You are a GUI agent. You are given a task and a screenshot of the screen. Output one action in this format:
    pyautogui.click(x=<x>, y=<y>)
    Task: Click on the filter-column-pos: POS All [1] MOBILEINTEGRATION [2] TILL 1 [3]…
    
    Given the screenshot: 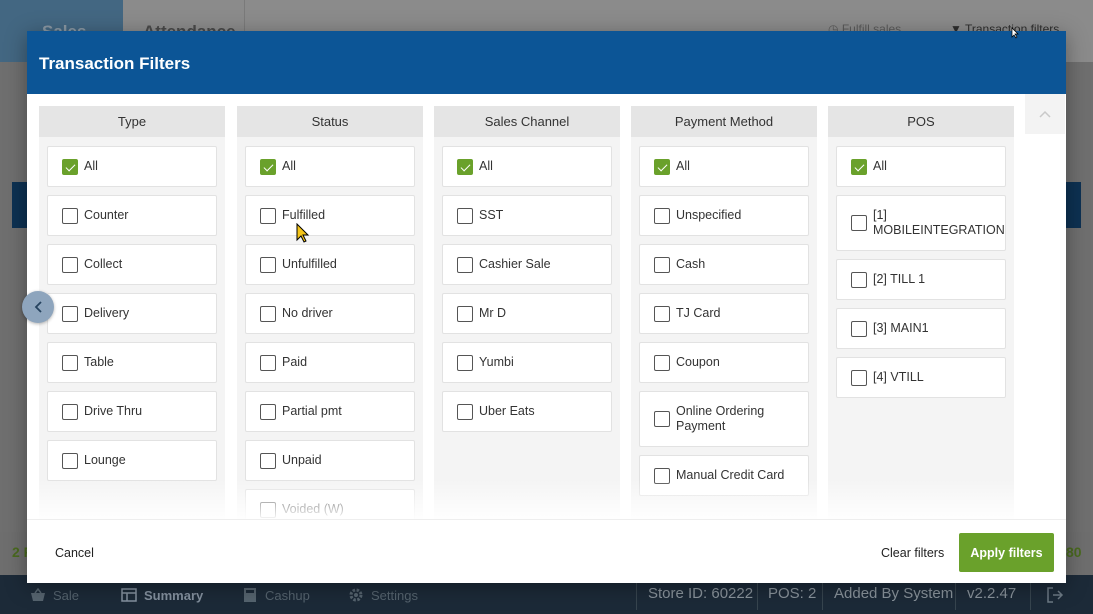 What is the action you would take?
    pyautogui.click(x=921, y=312)
    